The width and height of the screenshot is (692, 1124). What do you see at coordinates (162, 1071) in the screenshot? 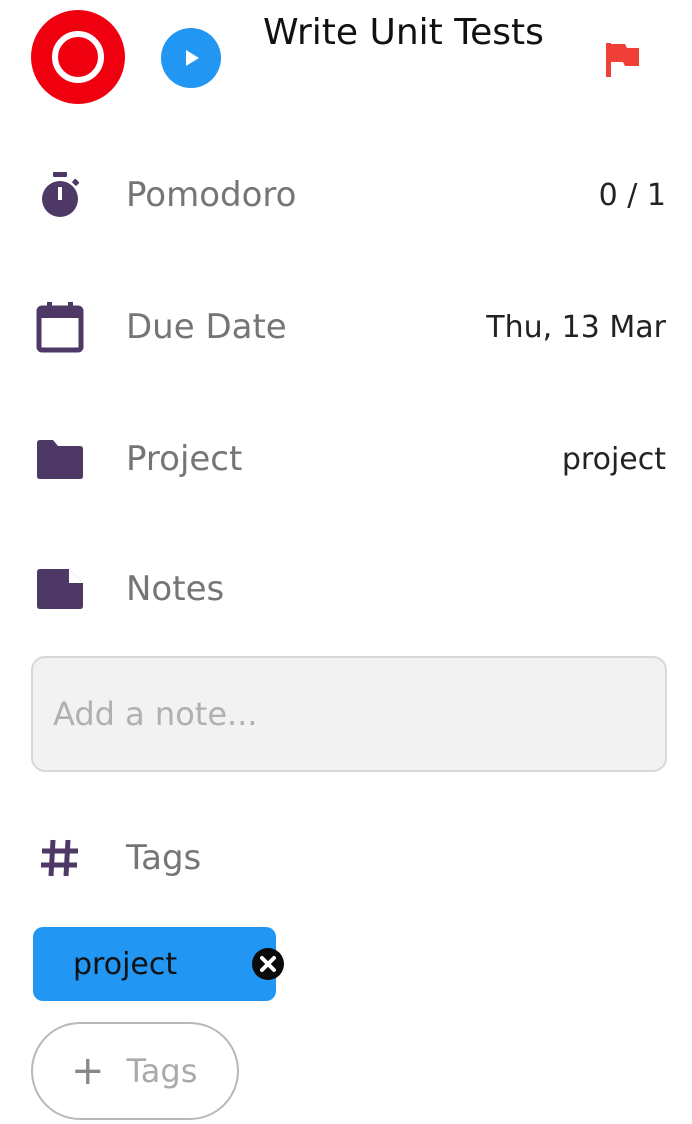
I see `add-tag-label: Tags` at bounding box center [162, 1071].